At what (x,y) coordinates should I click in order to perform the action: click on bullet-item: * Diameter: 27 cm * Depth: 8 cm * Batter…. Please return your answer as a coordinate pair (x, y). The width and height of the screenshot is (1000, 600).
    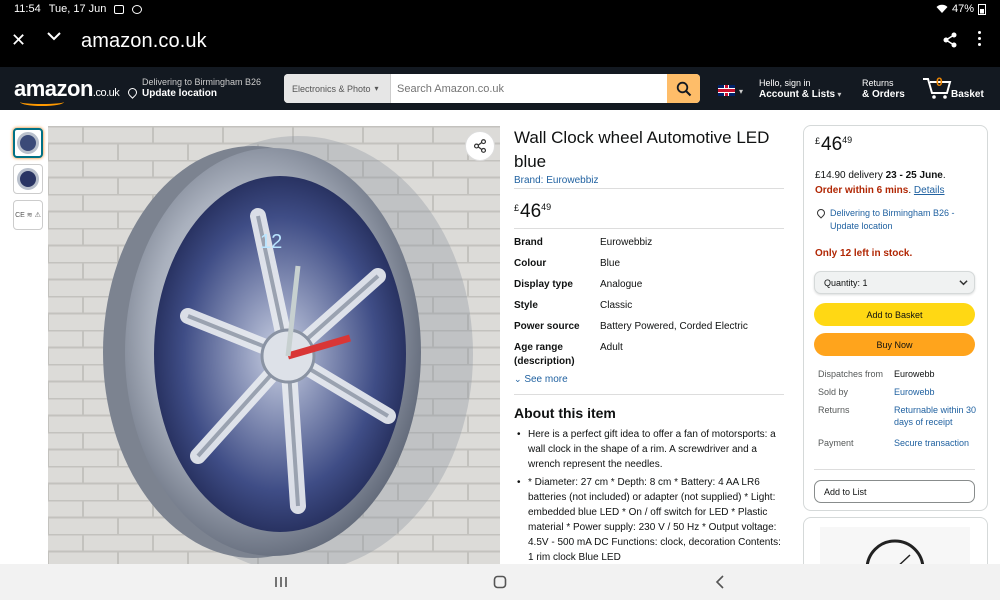
    Looking at the image, I should click on (650, 520).